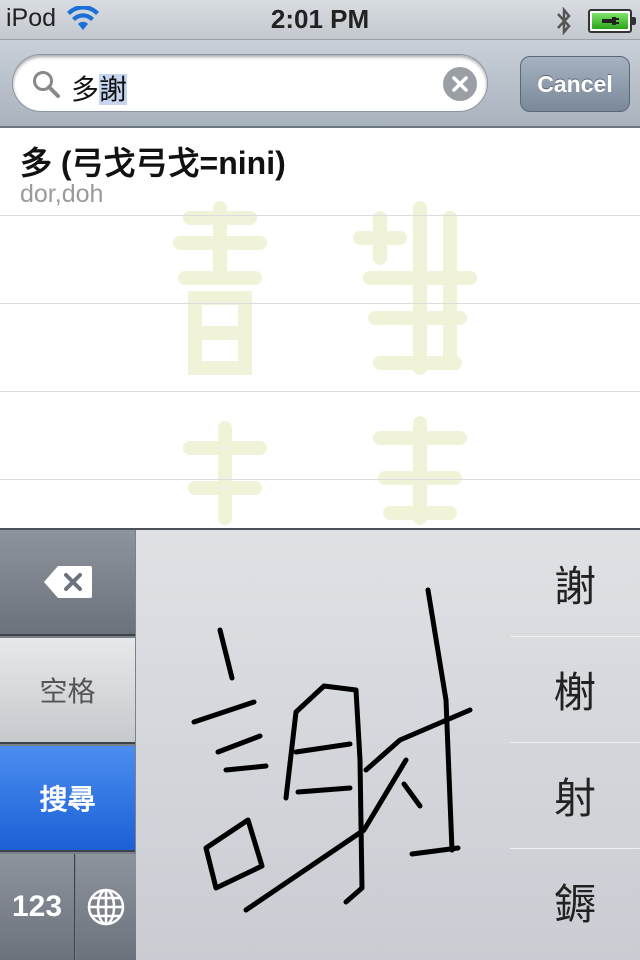  I want to click on search-input: 多謝, so click(250, 83).